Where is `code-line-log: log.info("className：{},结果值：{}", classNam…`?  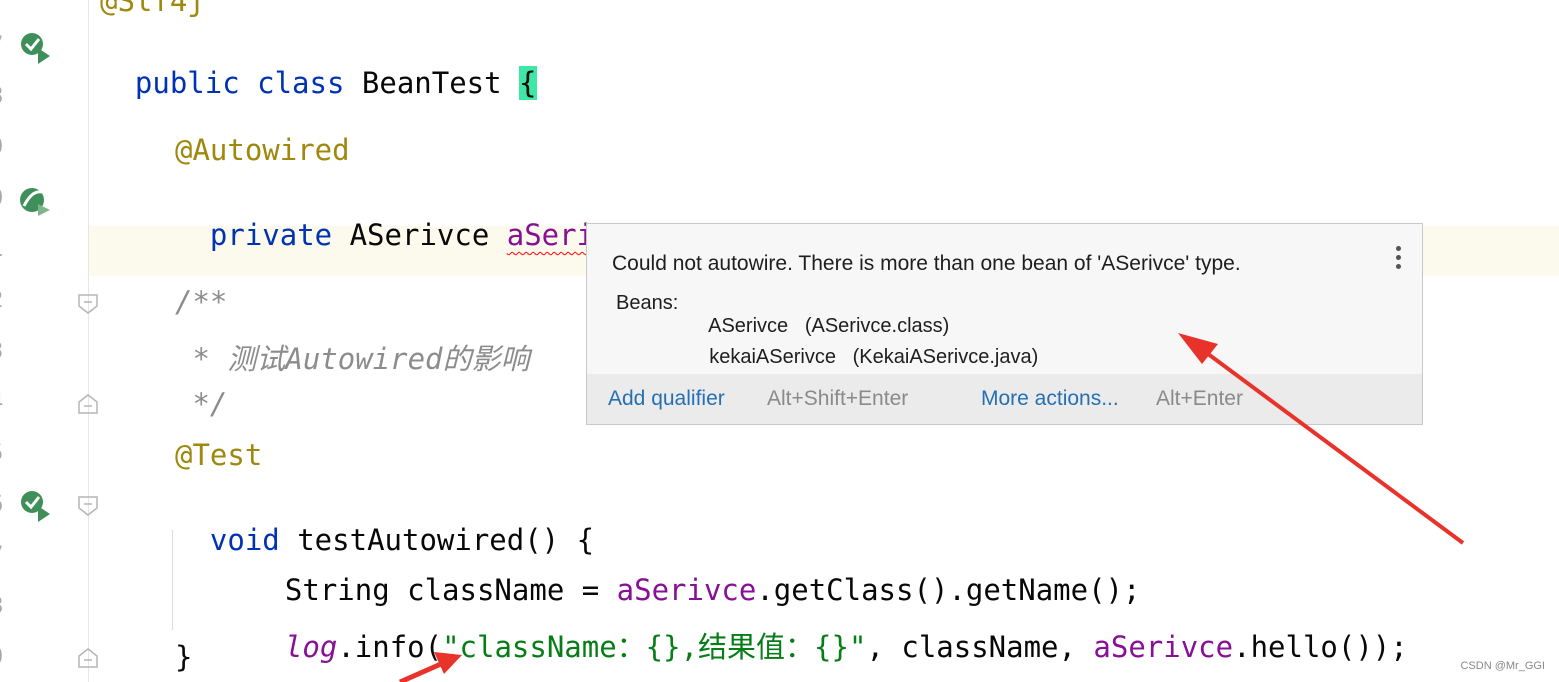
code-line-log: log.info("className：{},结果值：{}", classNam… is located at coordinates (829, 628).